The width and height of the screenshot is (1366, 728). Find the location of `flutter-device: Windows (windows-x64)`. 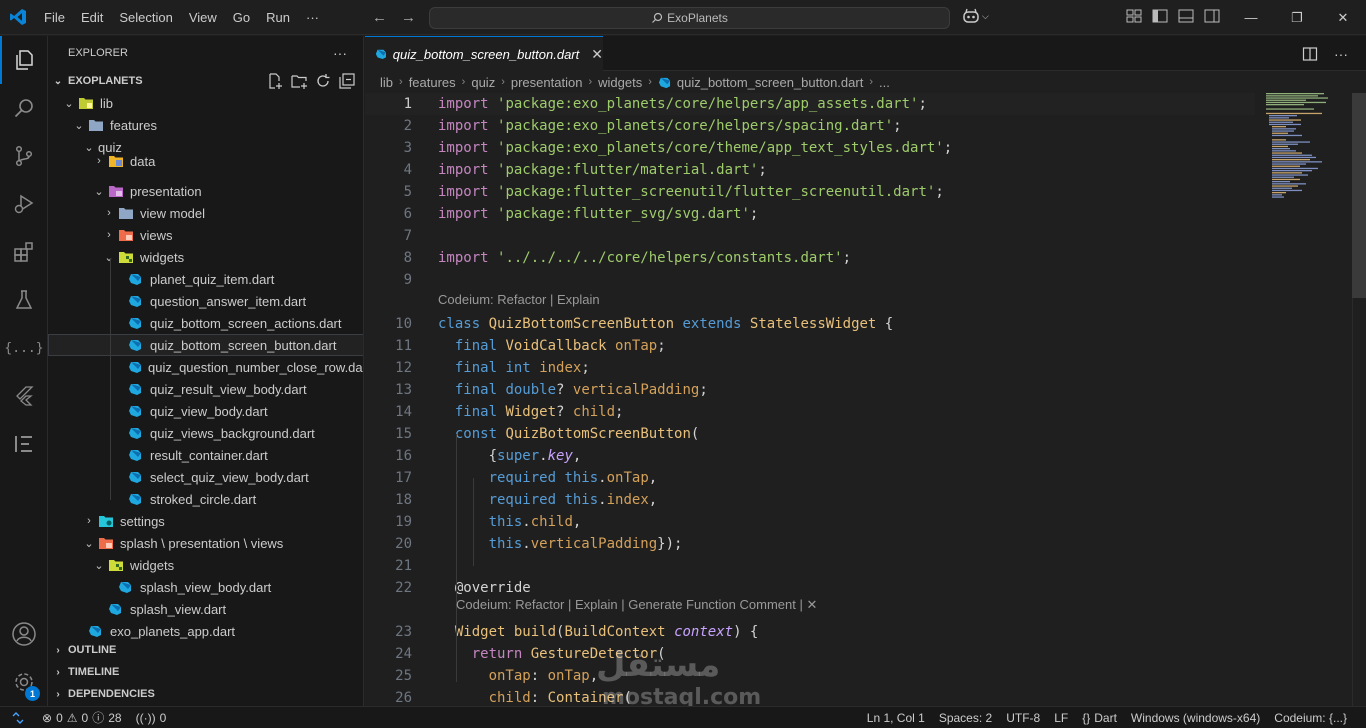

flutter-device: Windows (windows-x64) is located at coordinates (1195, 718).